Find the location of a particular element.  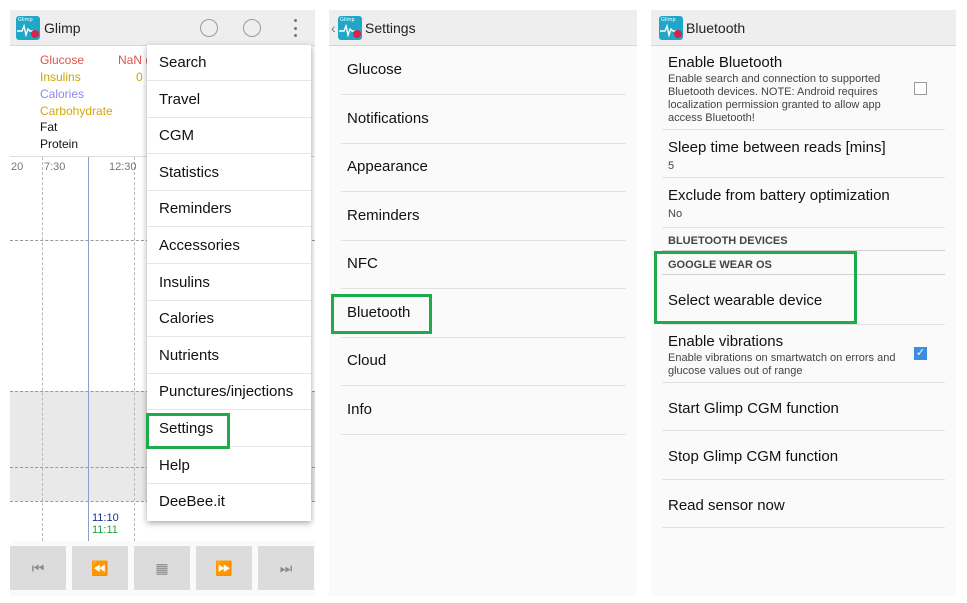

reading-time-a: 11:10 is located at coordinates (105, 518).